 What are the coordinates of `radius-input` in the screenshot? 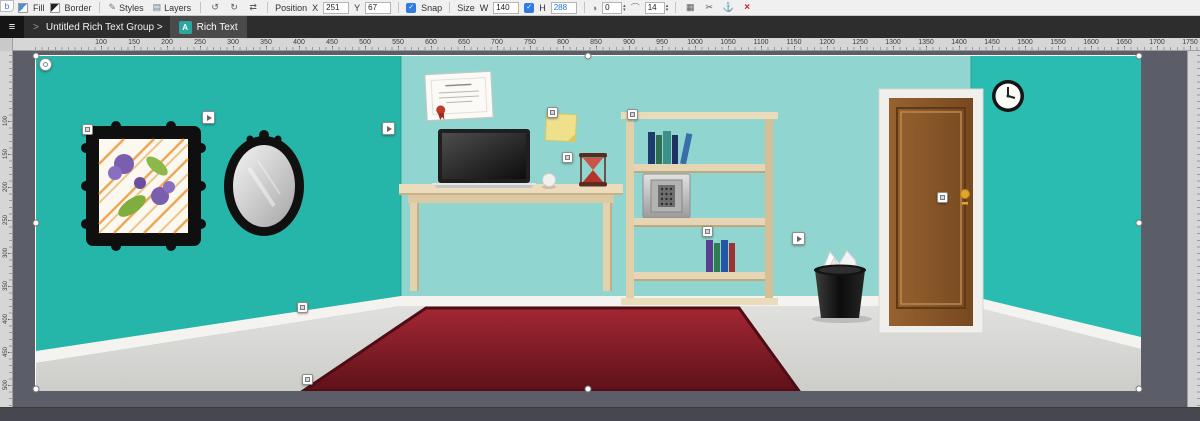 It's located at (654, 7).